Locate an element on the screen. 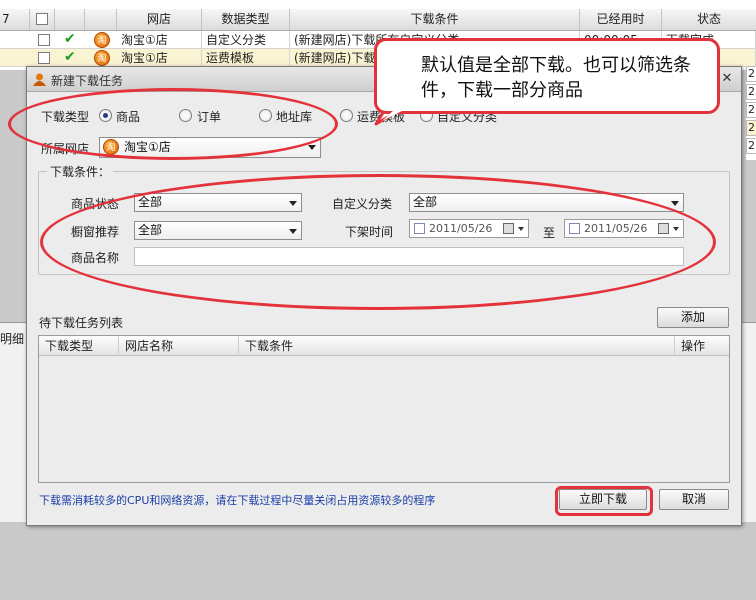  grid-header-type: 数据类型 is located at coordinates (246, 19).